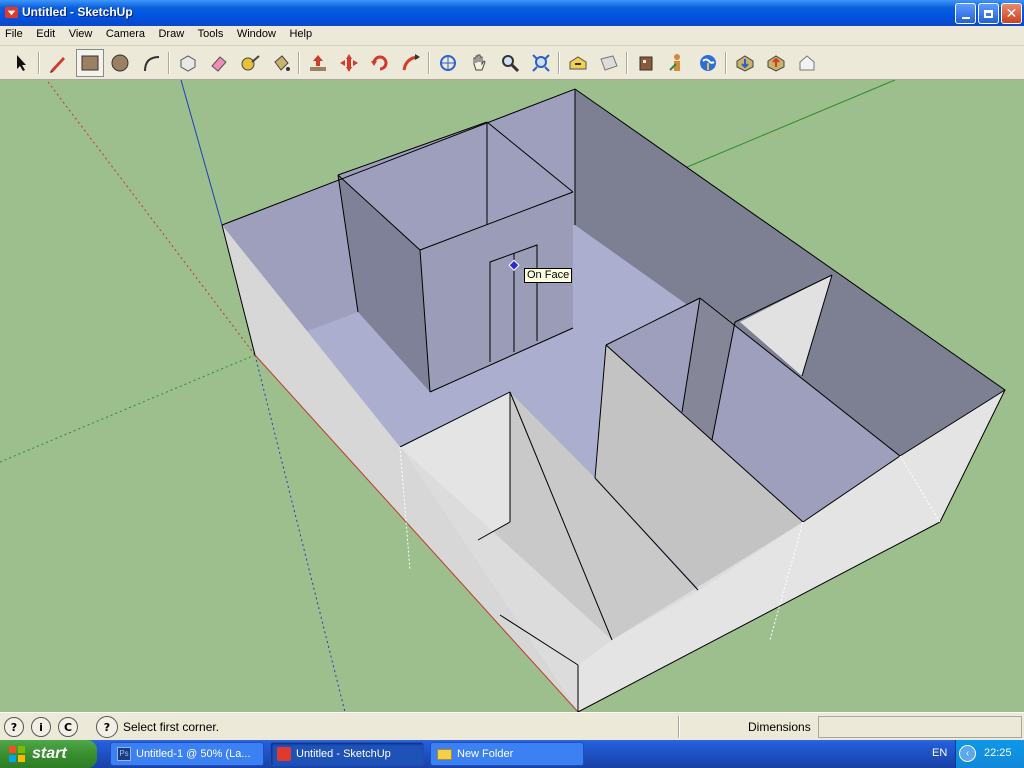 This screenshot has height=768, width=1024. What do you see at coordinates (14, 727) in the screenshot?
I see `geo-location-icon: ?` at bounding box center [14, 727].